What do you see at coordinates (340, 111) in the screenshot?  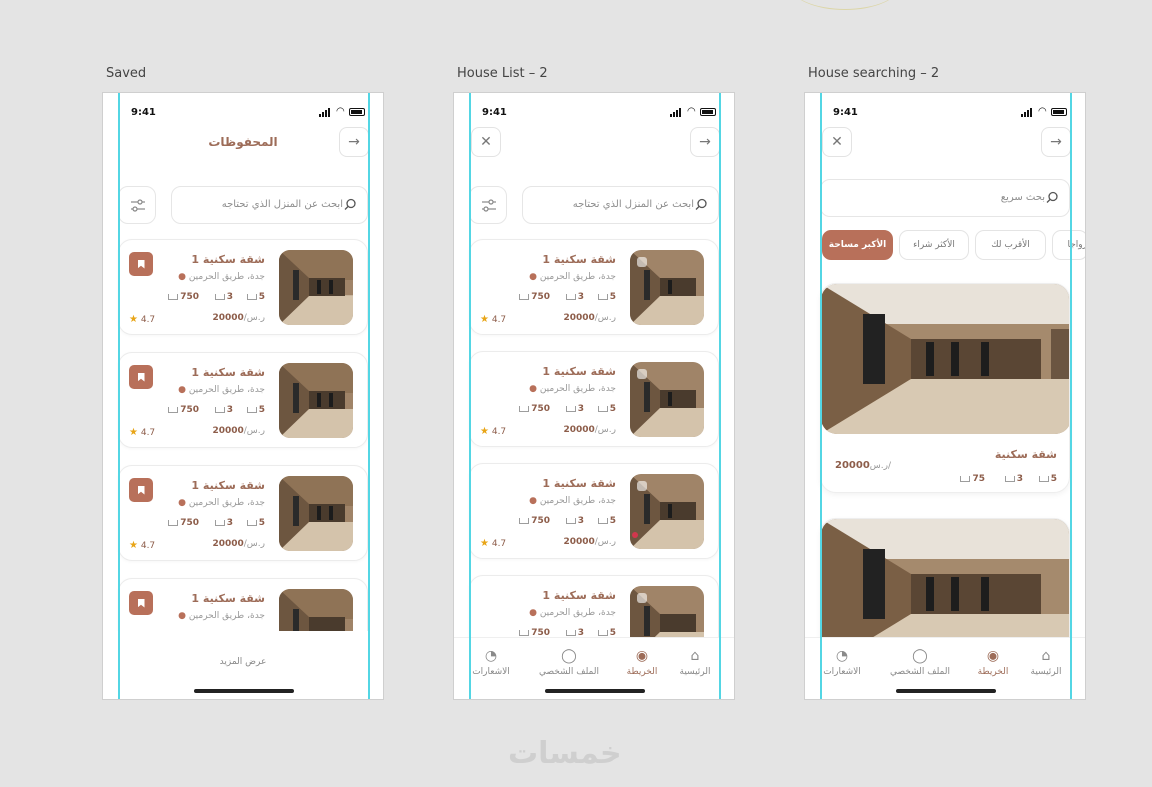 I see `wifi-icon: ◠` at bounding box center [340, 111].